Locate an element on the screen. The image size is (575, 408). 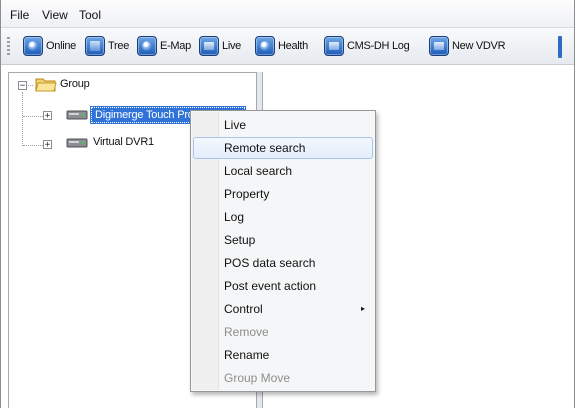
collapse-toggle-group: − is located at coordinates (22, 86).